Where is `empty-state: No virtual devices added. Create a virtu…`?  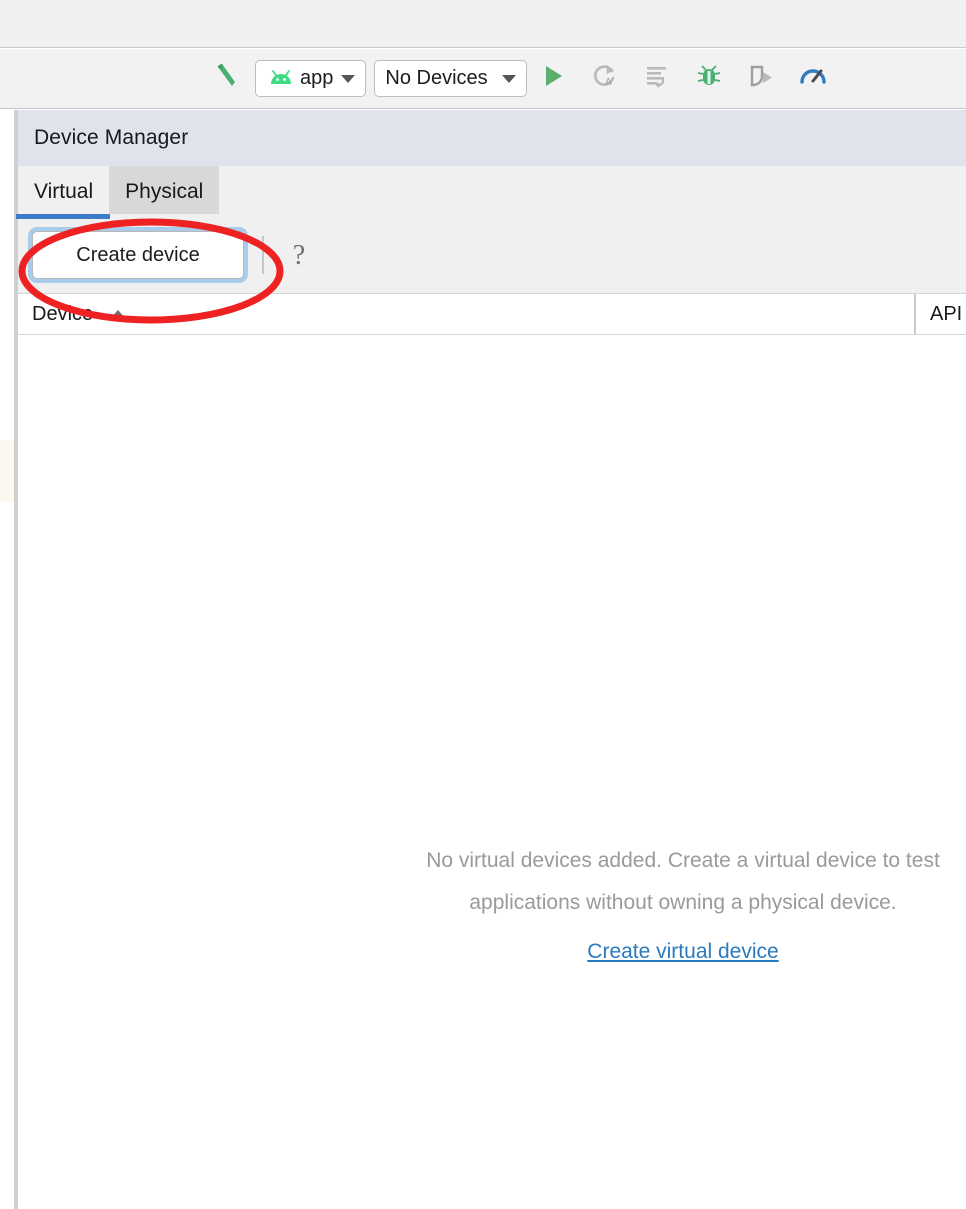 empty-state: No virtual devices added. Create a virtu… is located at coordinates (492, 902).